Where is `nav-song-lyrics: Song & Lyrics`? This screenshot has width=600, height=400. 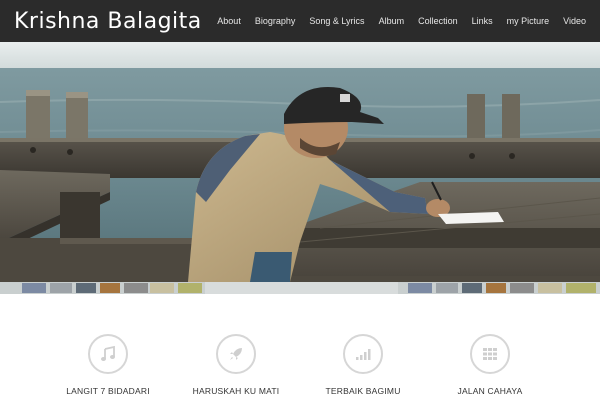 nav-song-lyrics: Song & Lyrics is located at coordinates (336, 21).